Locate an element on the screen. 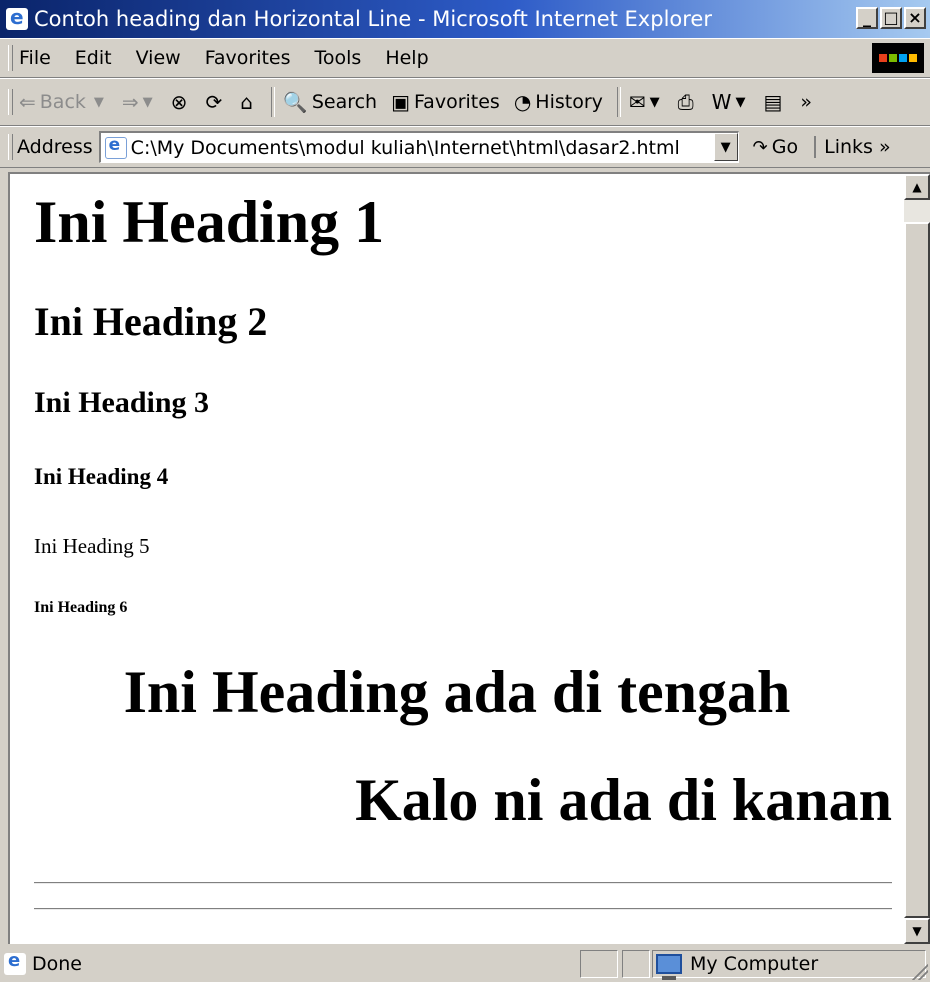  forward-arrow-icon: ⇒ is located at coordinates (130, 102).